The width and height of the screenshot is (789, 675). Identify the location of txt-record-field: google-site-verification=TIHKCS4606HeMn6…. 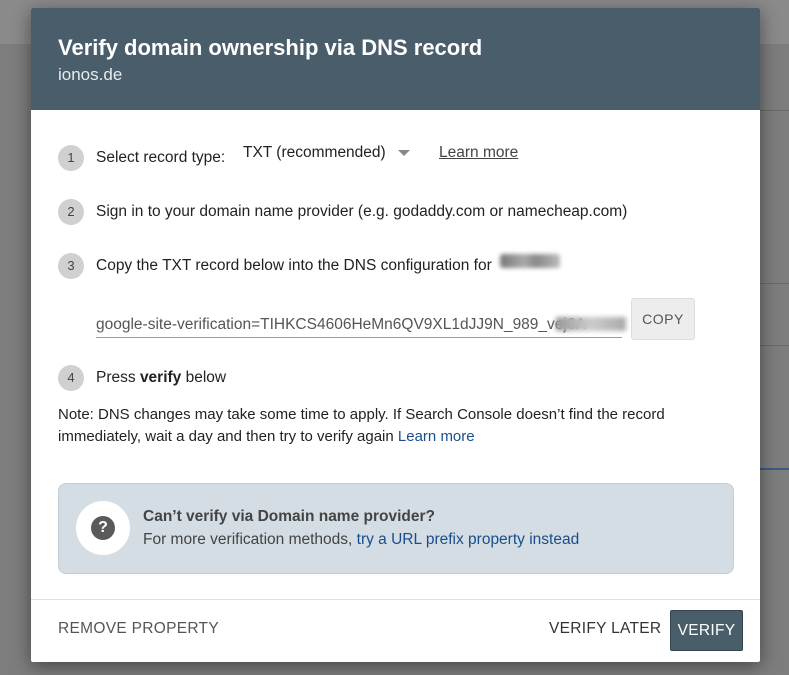
(359, 325).